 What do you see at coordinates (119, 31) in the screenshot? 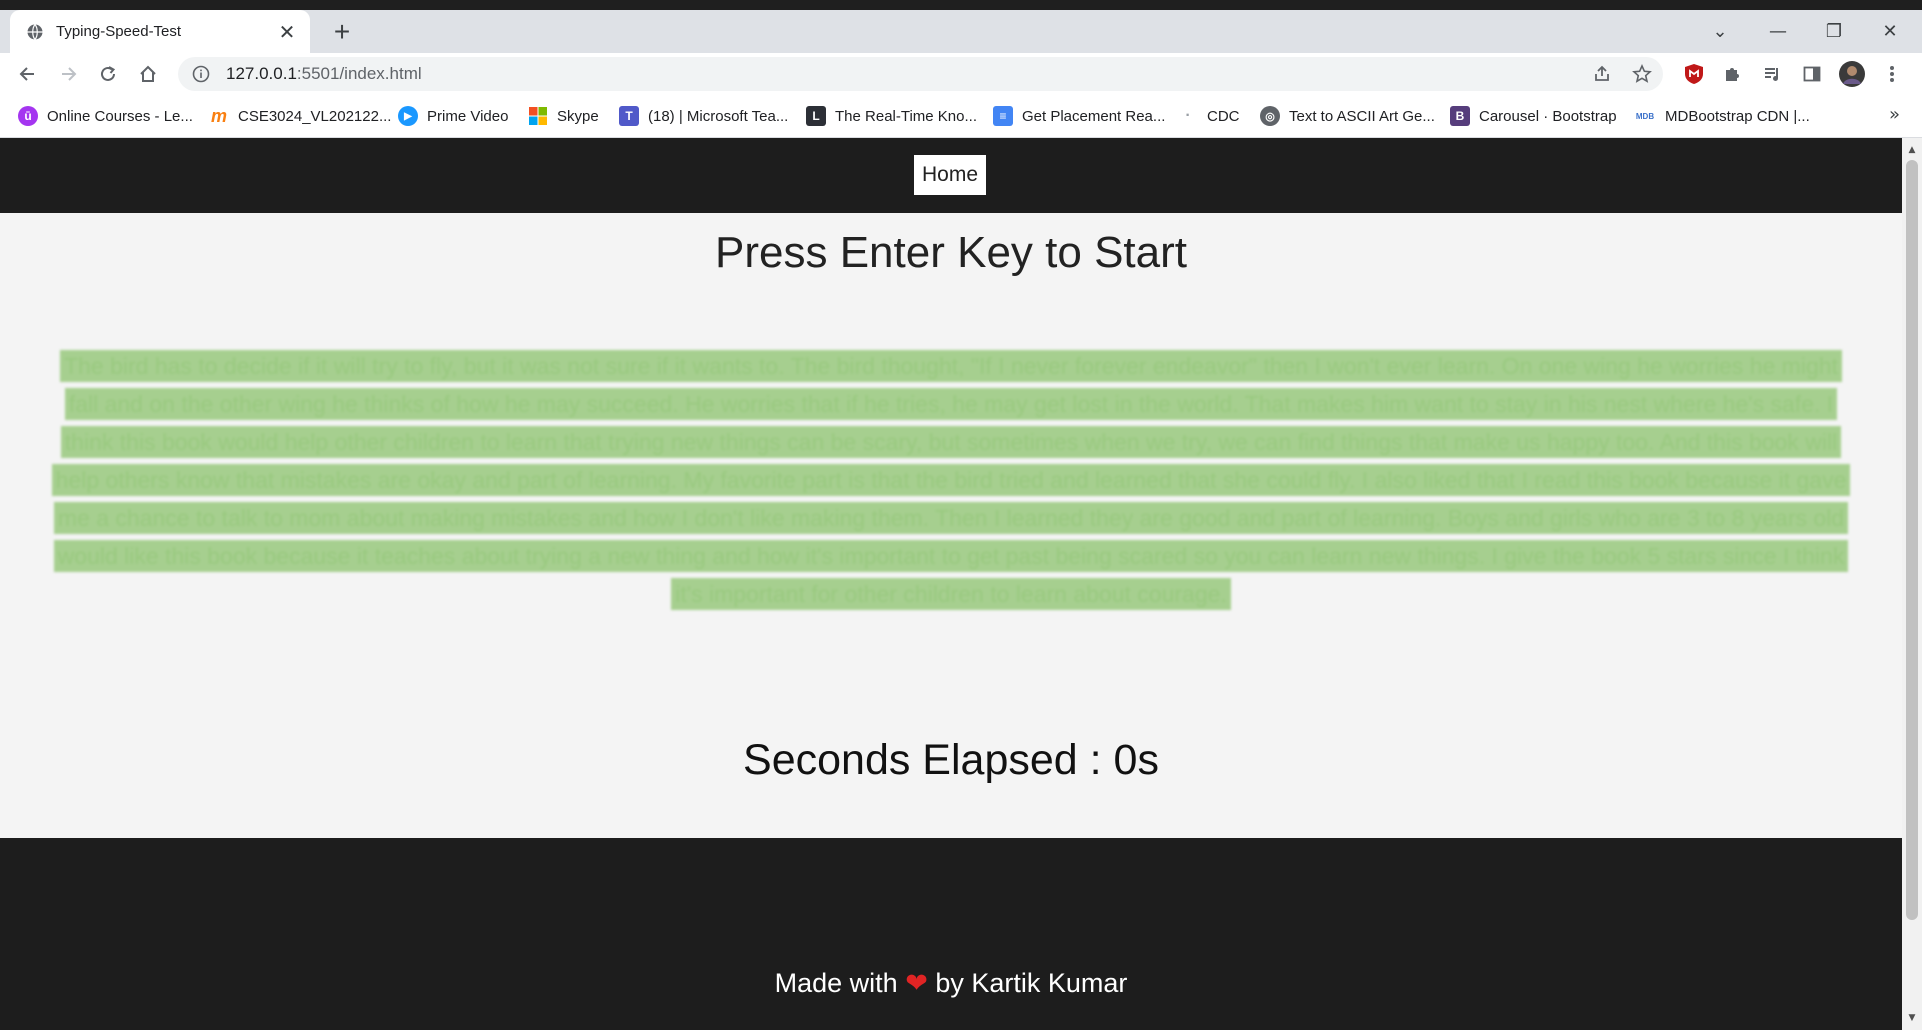
I see `tab-title: Typing-Speed-Test` at bounding box center [119, 31].